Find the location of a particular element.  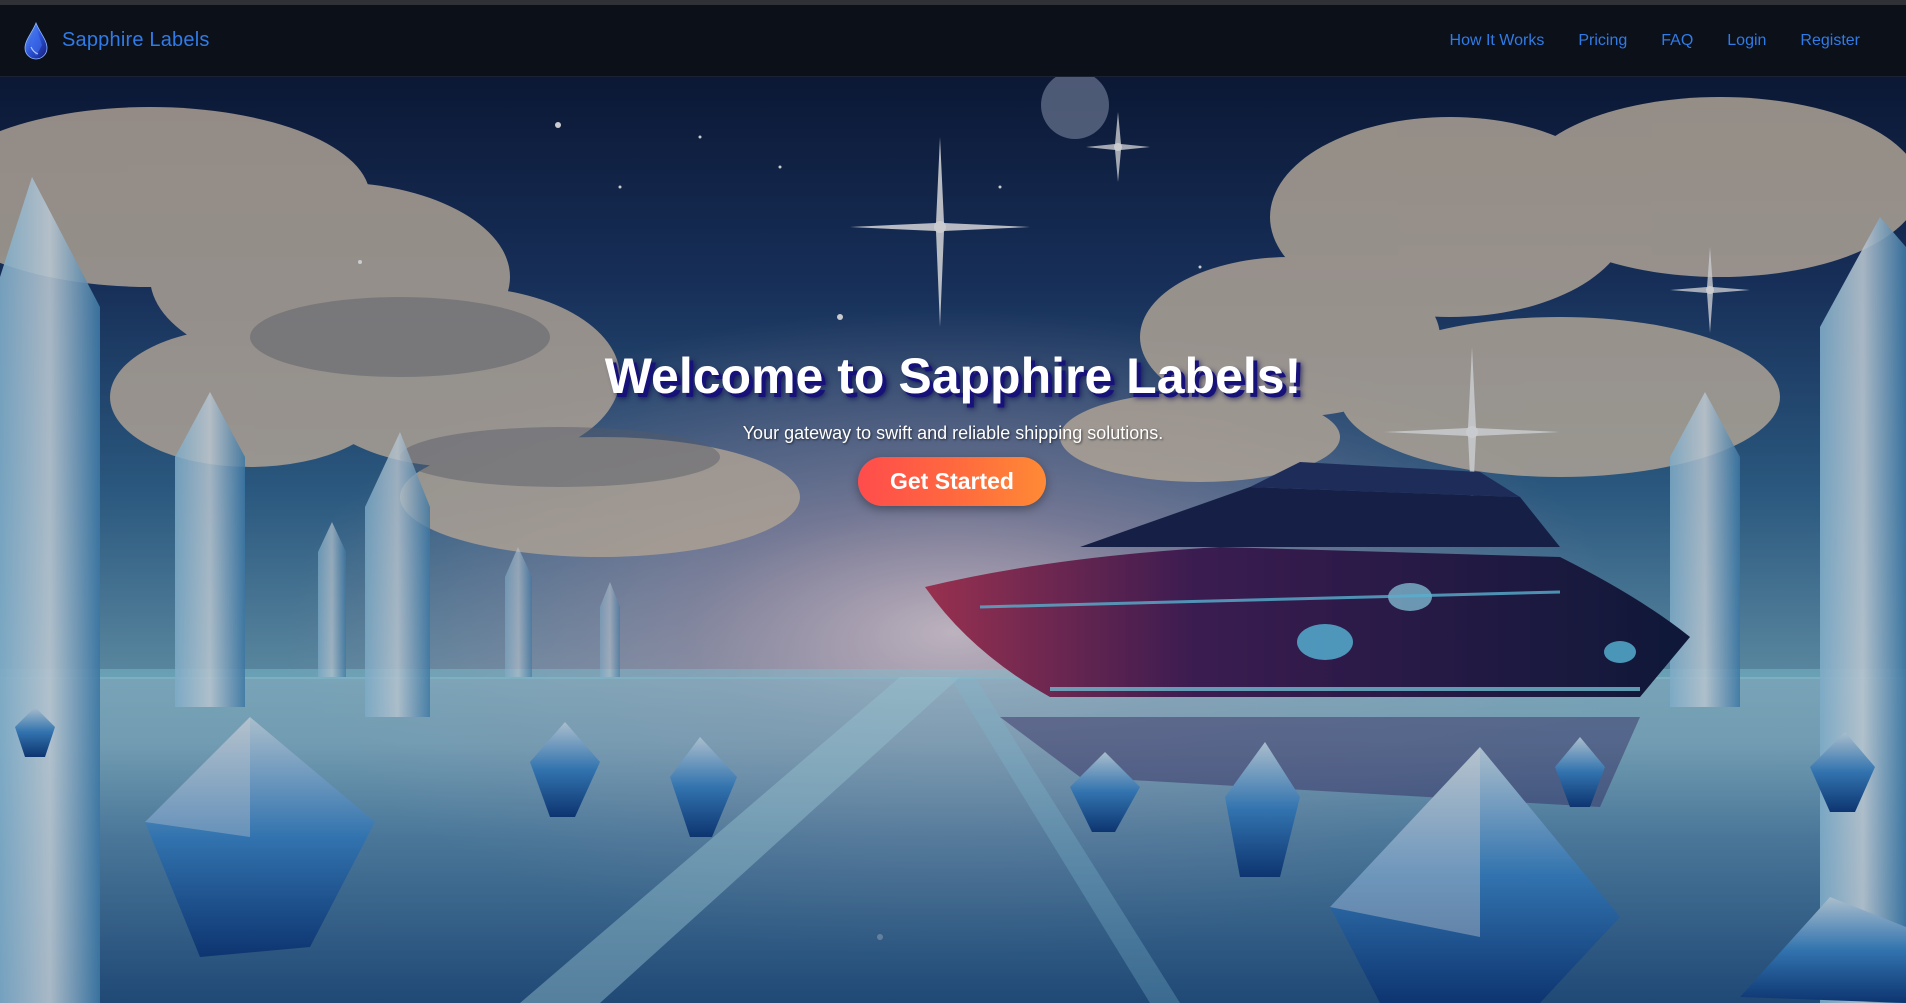

brand: Sapphire Labels is located at coordinates (116, 41).